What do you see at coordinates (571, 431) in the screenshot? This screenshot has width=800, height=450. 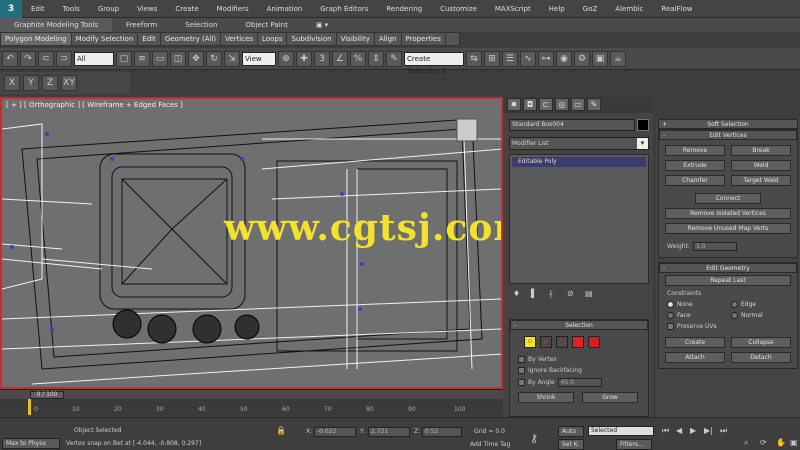 I see `auto-key-button: Auto` at bounding box center [571, 431].